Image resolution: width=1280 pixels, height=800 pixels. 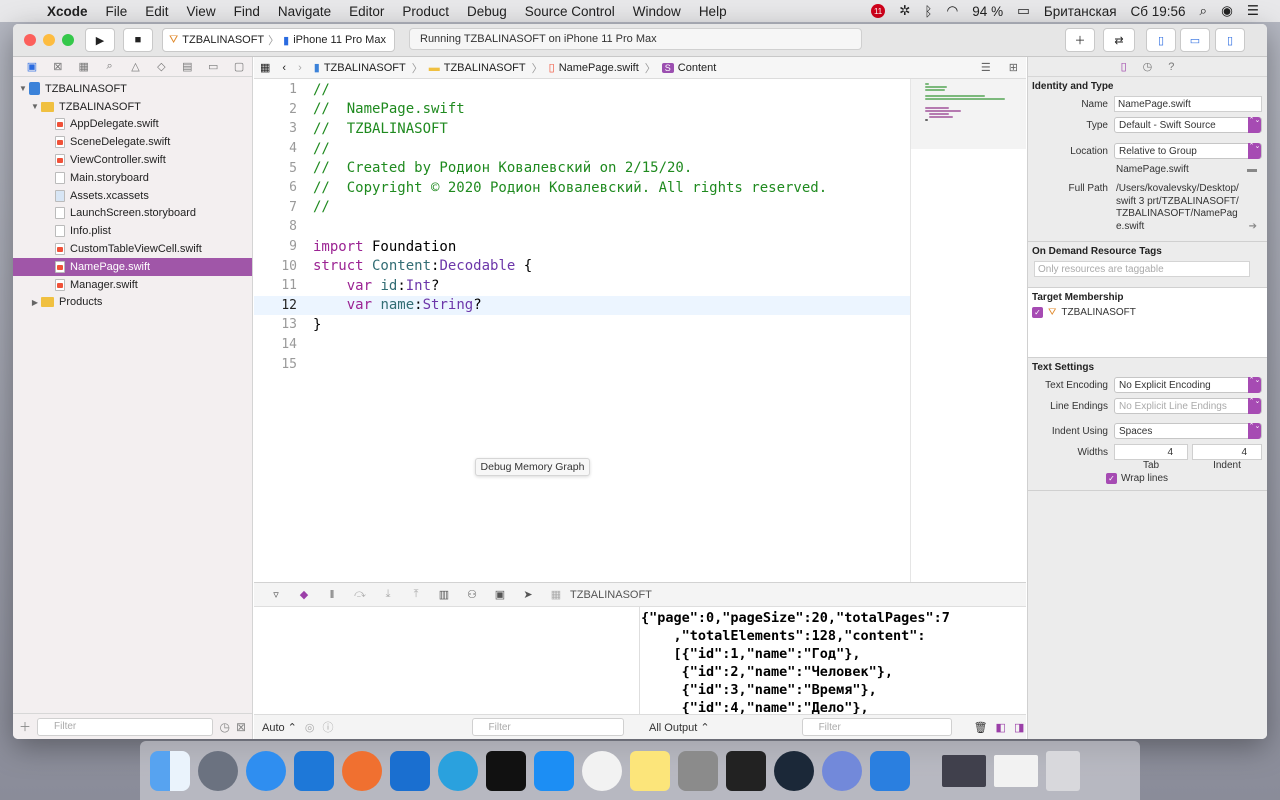 What do you see at coordinates (265, 67) in the screenshot?
I see `related-items-icon: ▦` at bounding box center [265, 67].